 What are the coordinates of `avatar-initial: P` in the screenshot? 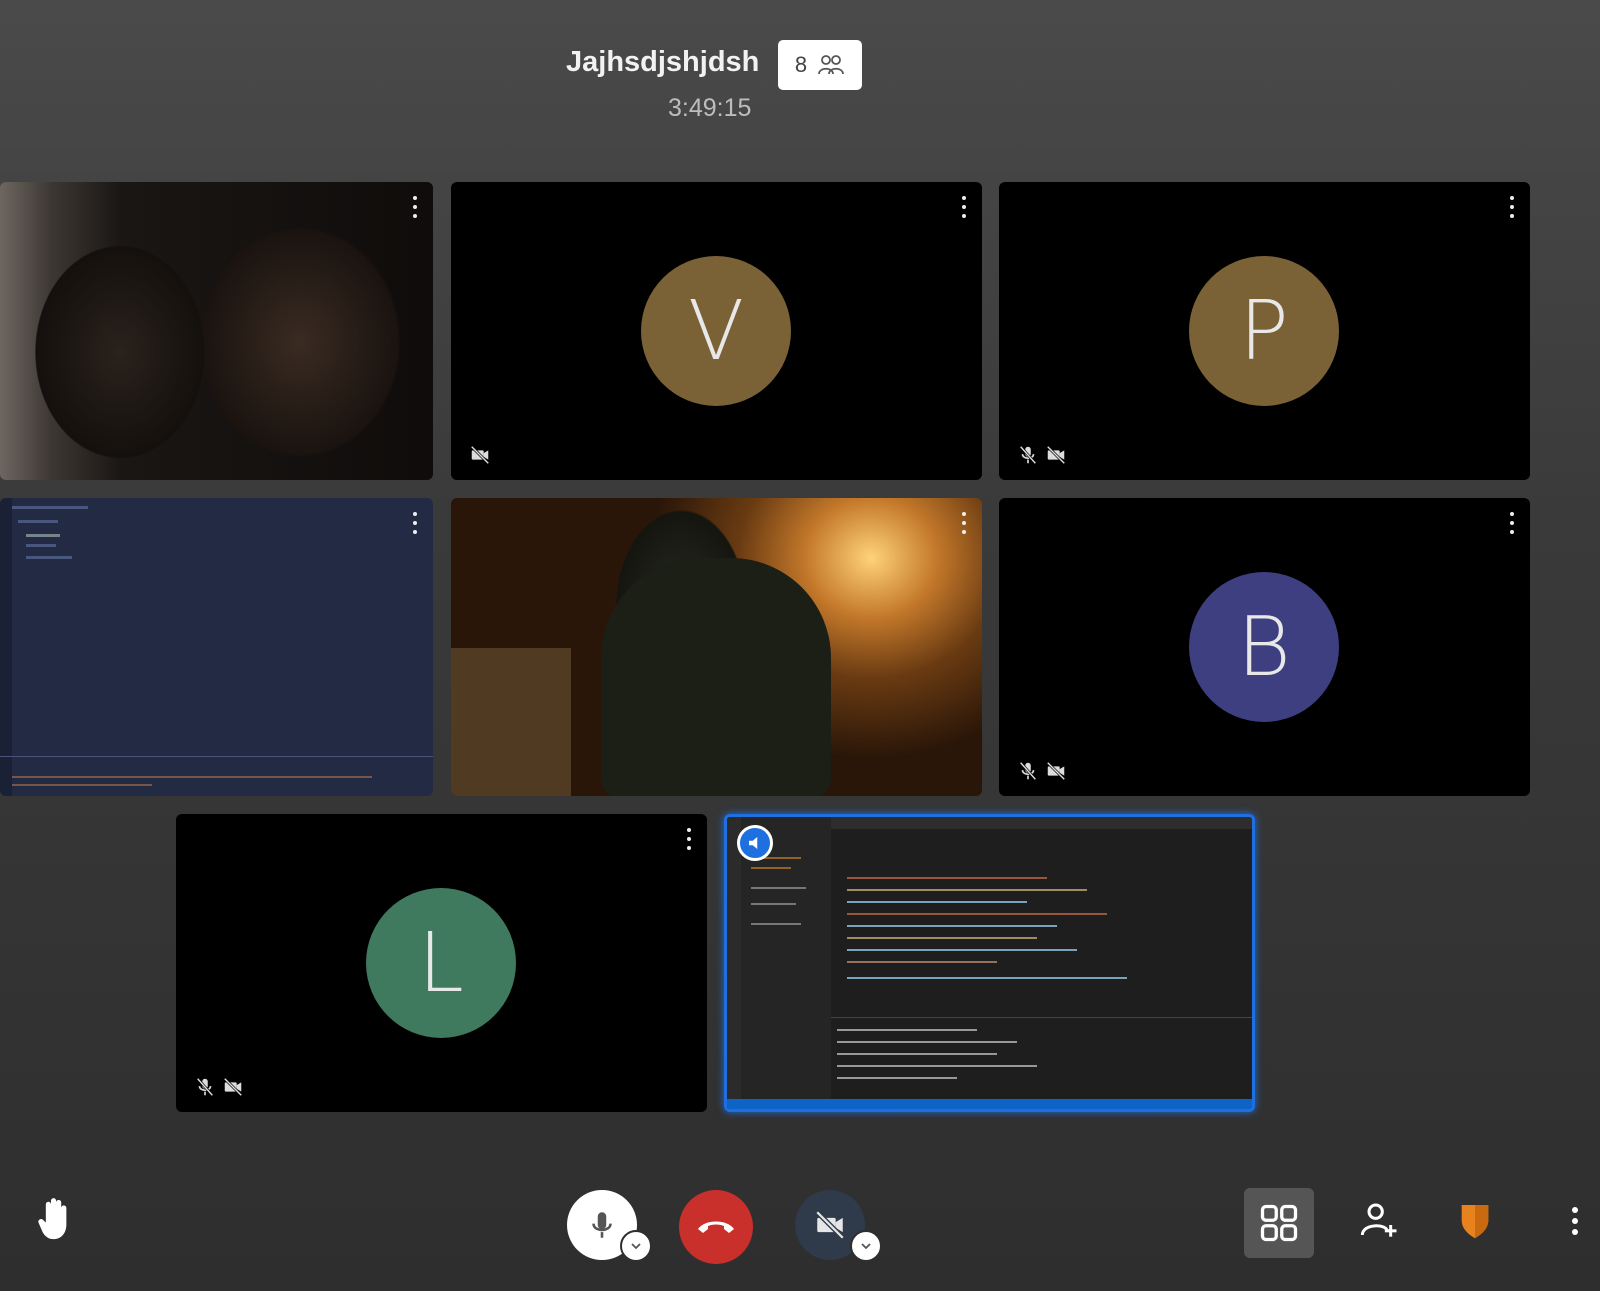 It's located at (1264, 331).